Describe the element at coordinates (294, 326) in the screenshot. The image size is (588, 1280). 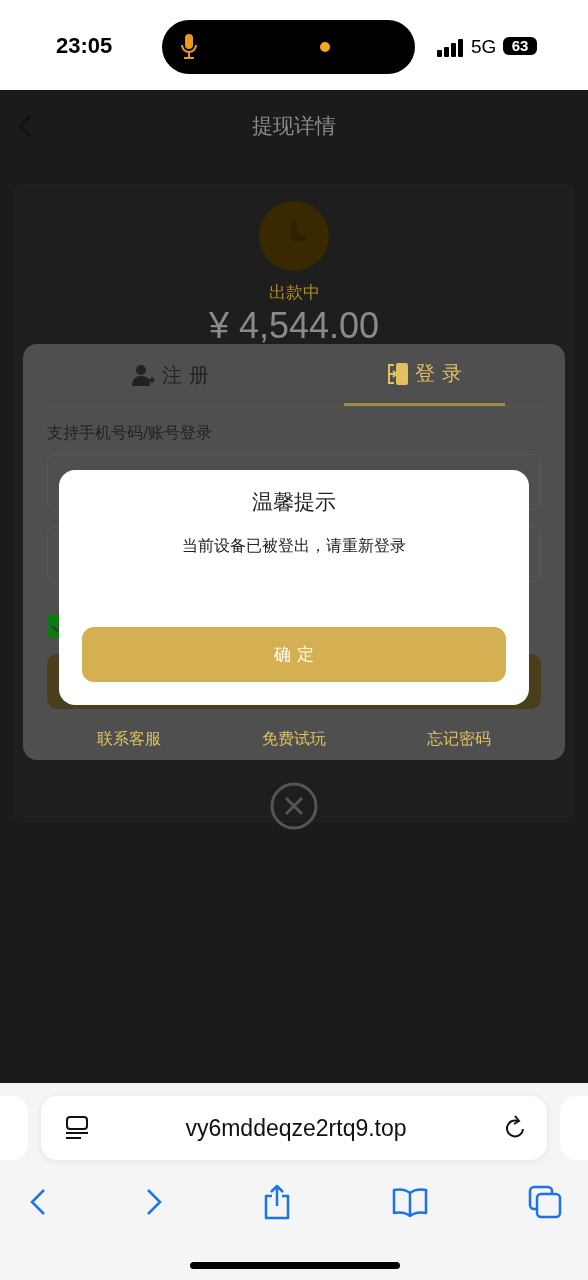
I see `amount: ¥ 4,544.00` at that location.